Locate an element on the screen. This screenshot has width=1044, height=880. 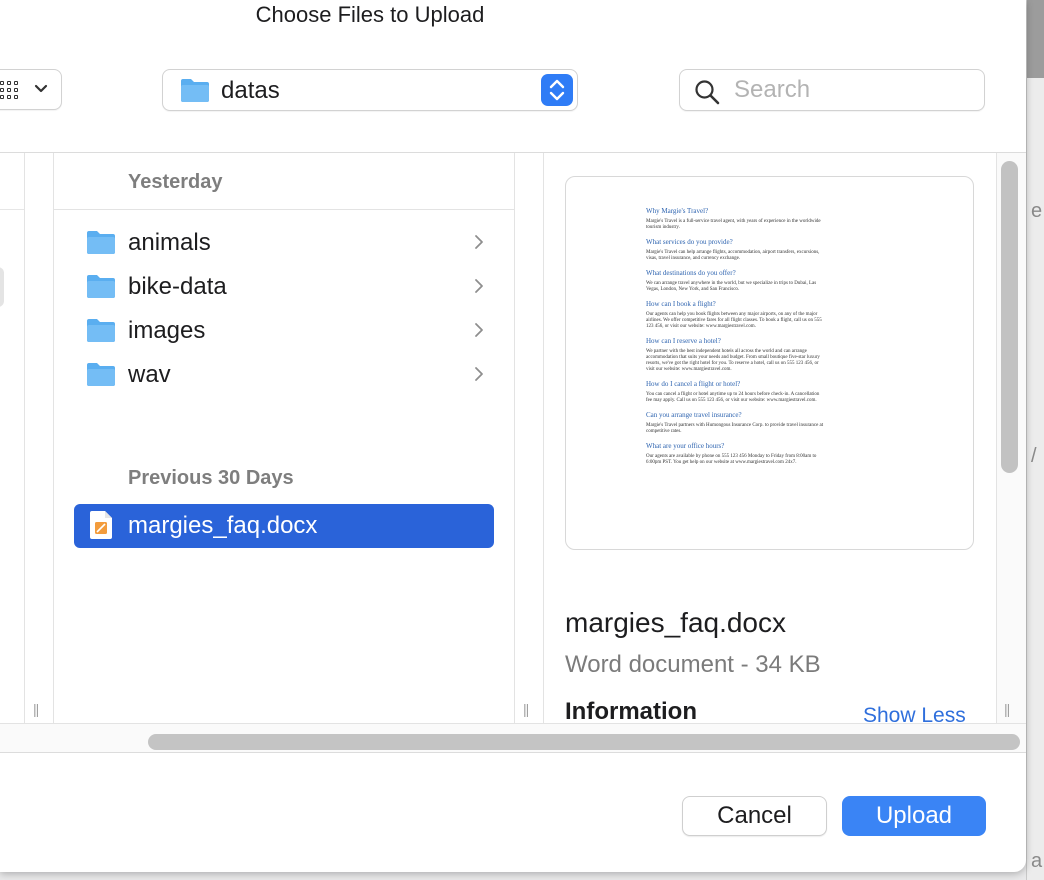
location-stepper is located at coordinates (557, 90).